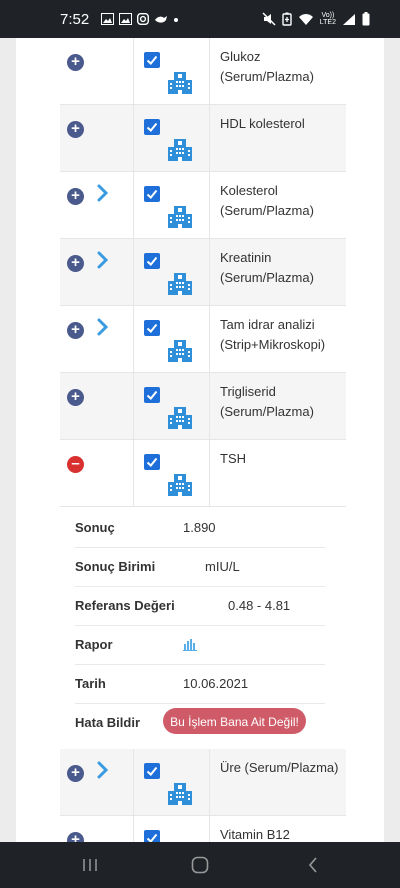 The height and width of the screenshot is (888, 400). I want to click on recent-apps-icon, so click(90, 865).